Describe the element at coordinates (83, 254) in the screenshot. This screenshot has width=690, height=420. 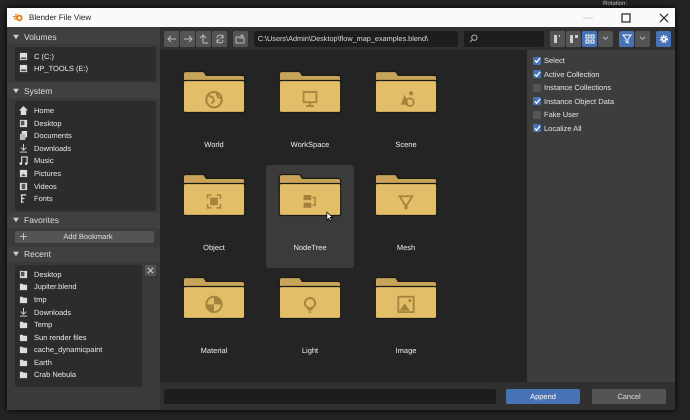
I see `panel-header: Recent` at that location.